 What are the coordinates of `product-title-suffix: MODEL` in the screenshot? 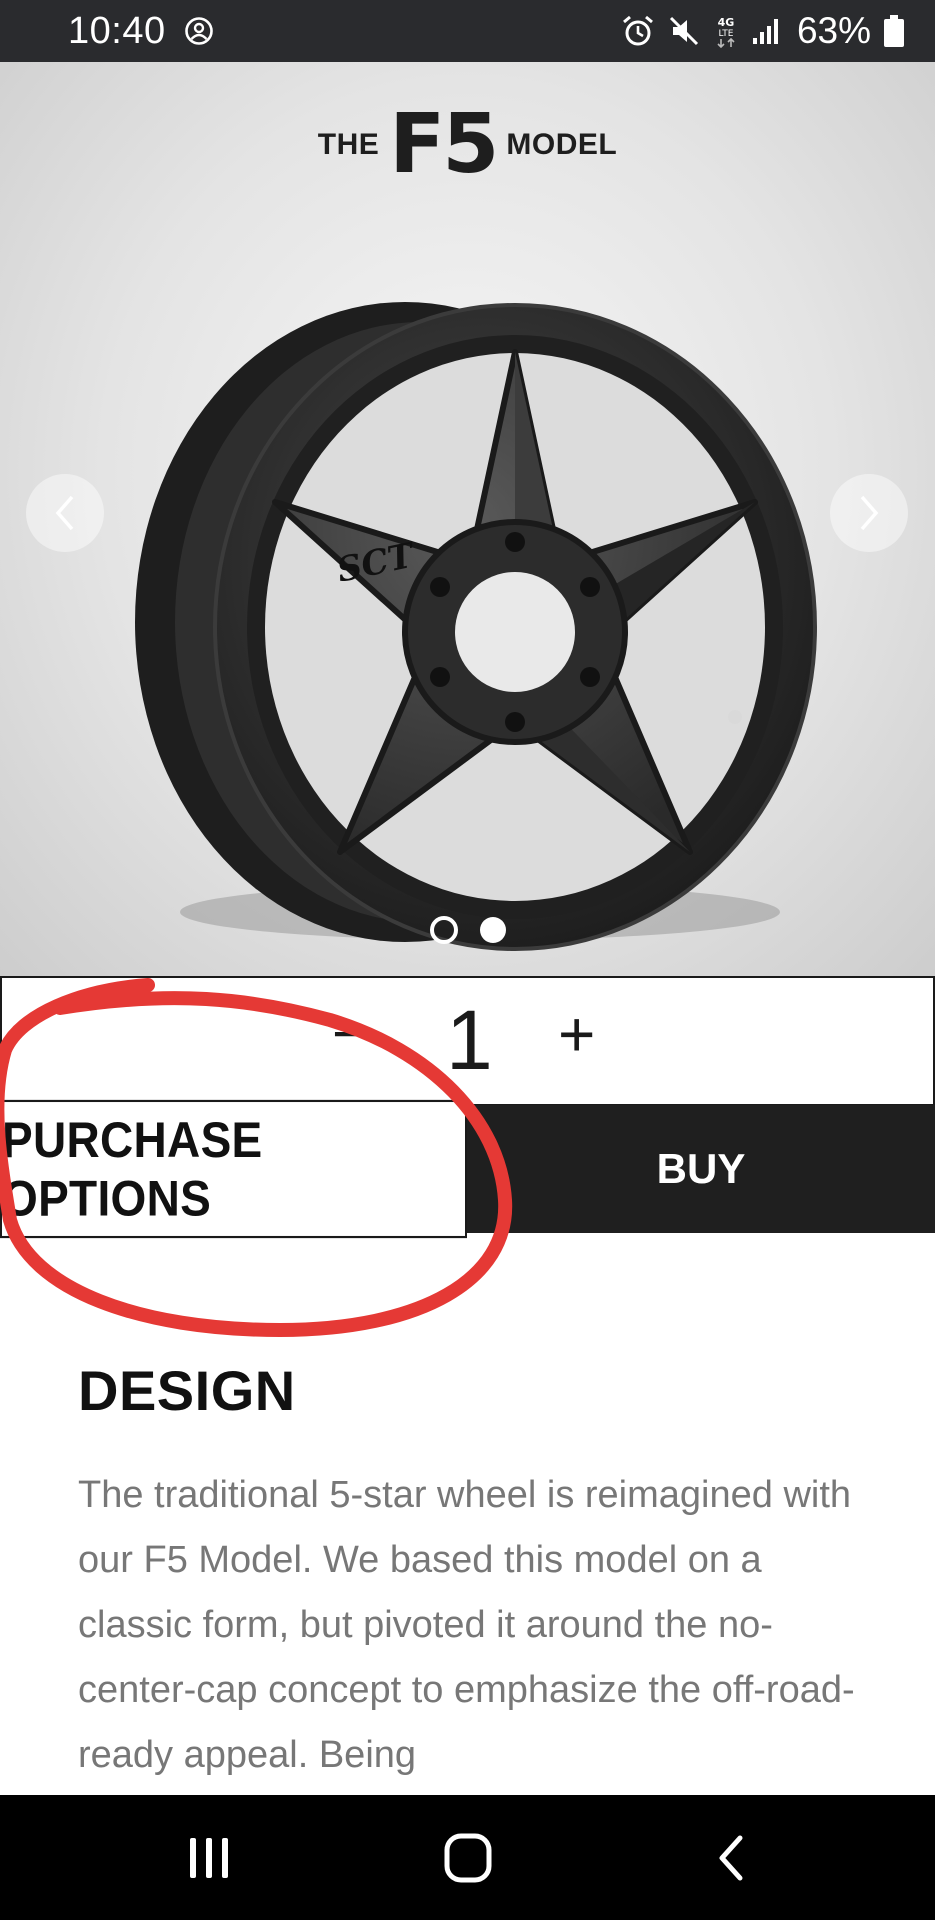 It's located at (562, 144).